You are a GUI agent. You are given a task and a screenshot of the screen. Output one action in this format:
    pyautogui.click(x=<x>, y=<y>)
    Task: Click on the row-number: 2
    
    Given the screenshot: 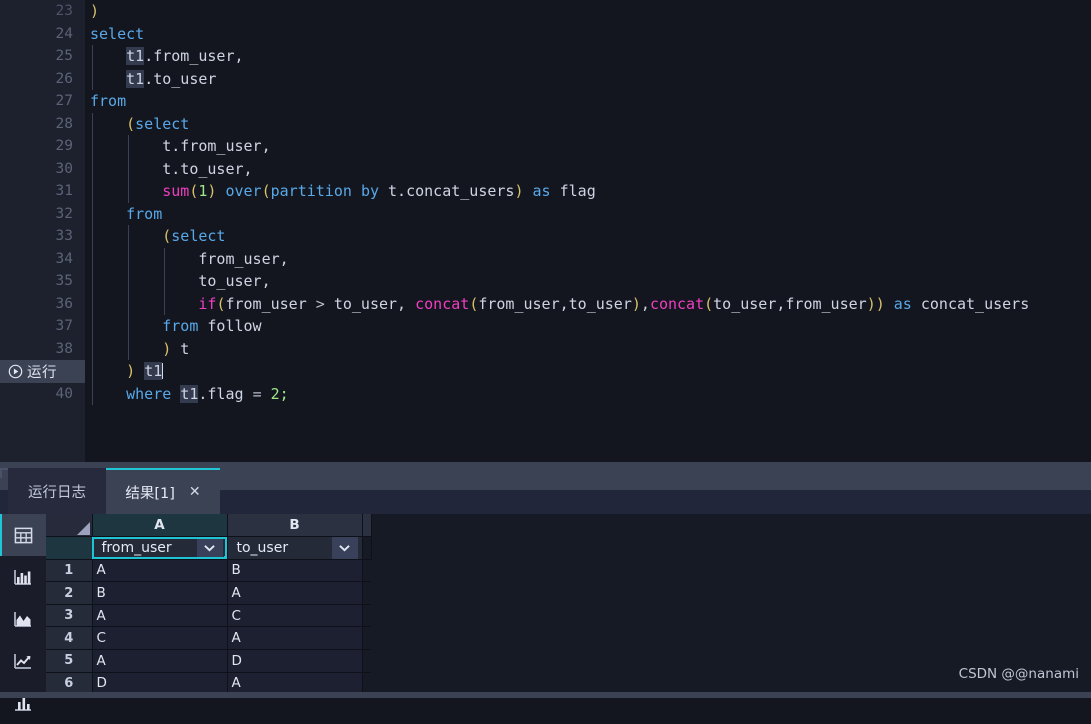 What is the action you would take?
    pyautogui.click(x=69, y=593)
    